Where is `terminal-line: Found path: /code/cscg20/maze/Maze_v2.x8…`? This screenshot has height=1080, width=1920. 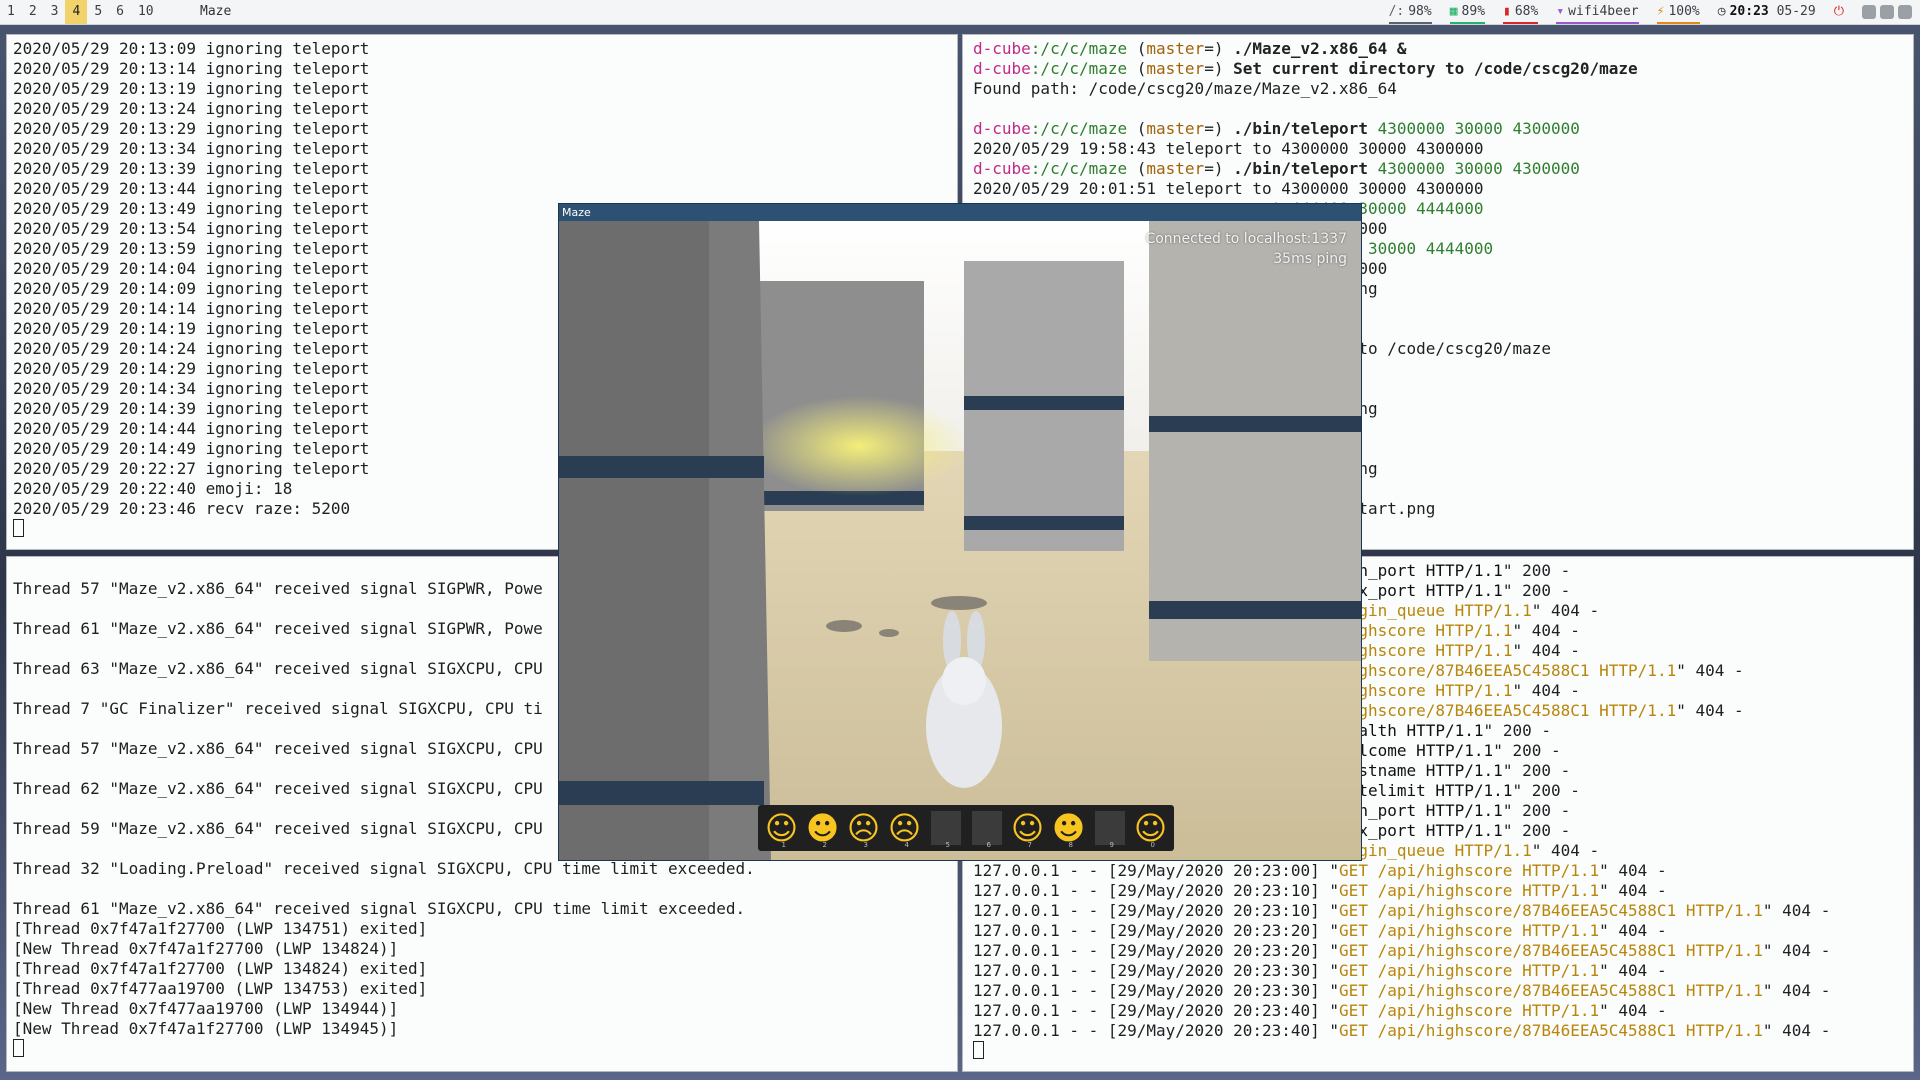 terminal-line: Found path: /code/cscg20/maze/Maze_v2.x8… is located at coordinates (1185, 88).